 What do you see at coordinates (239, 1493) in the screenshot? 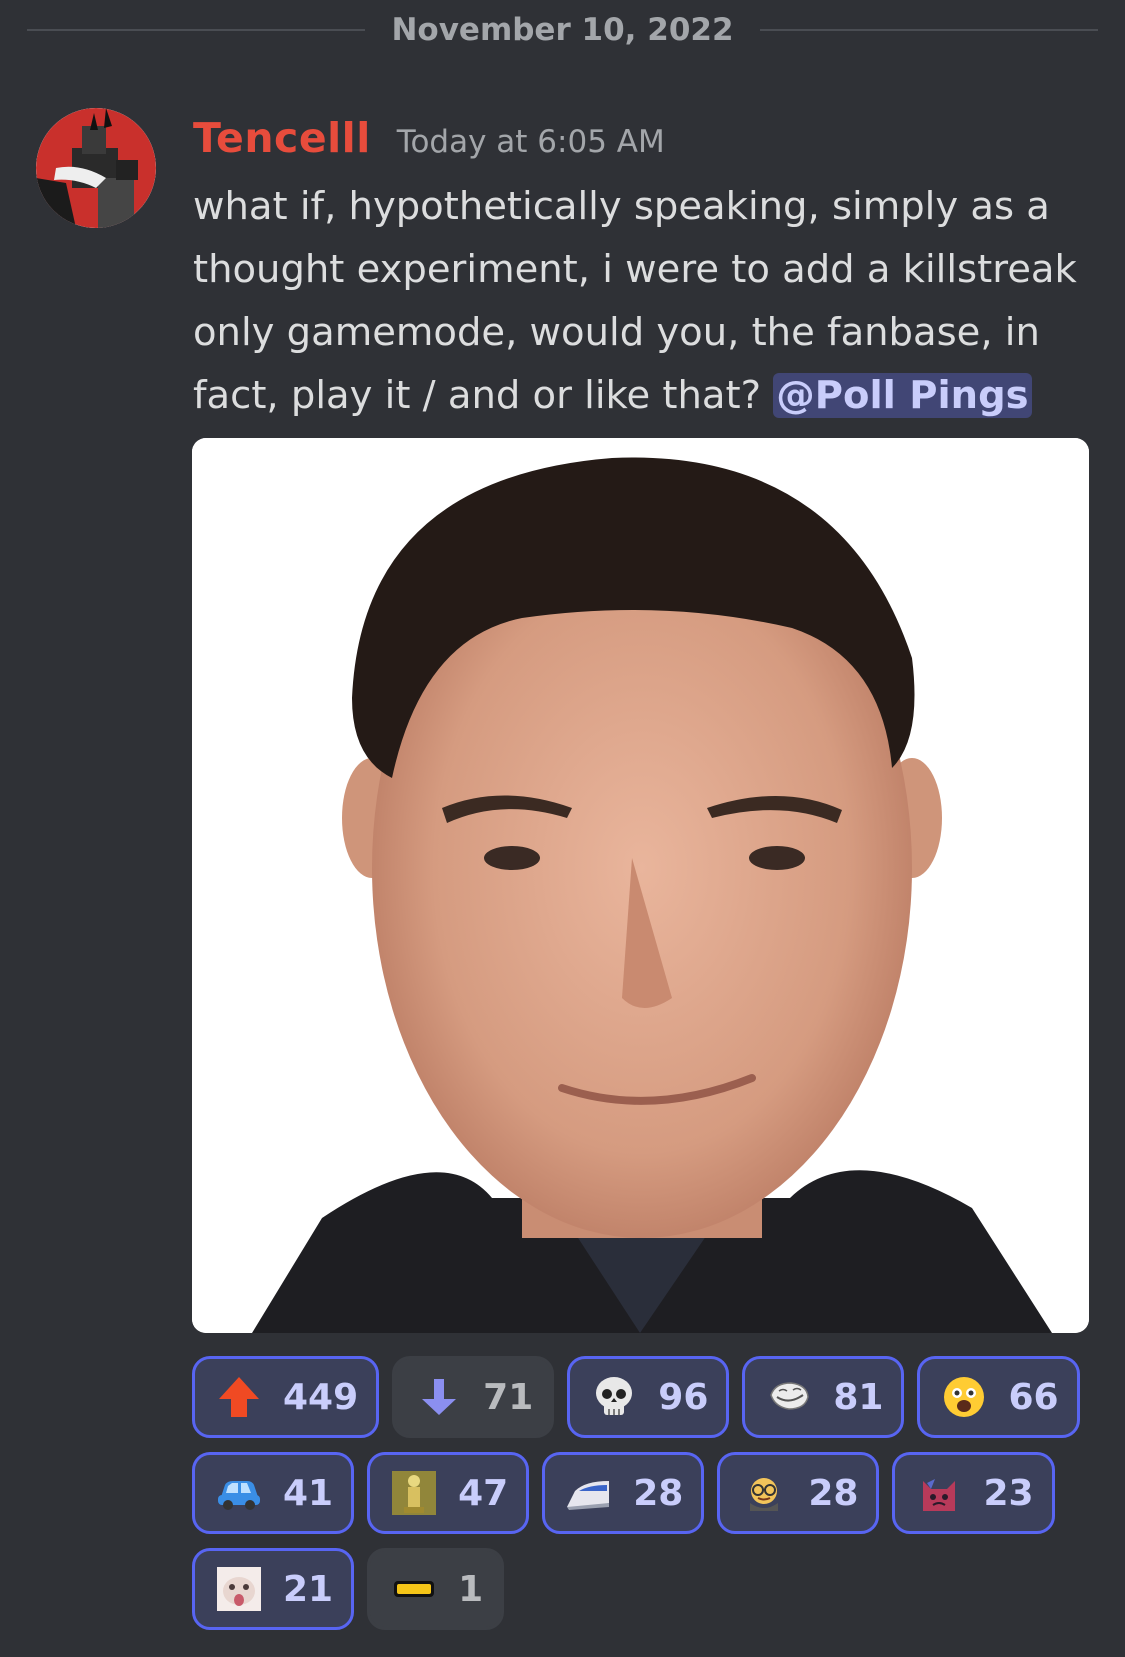
I see `blue-car-icon` at bounding box center [239, 1493].